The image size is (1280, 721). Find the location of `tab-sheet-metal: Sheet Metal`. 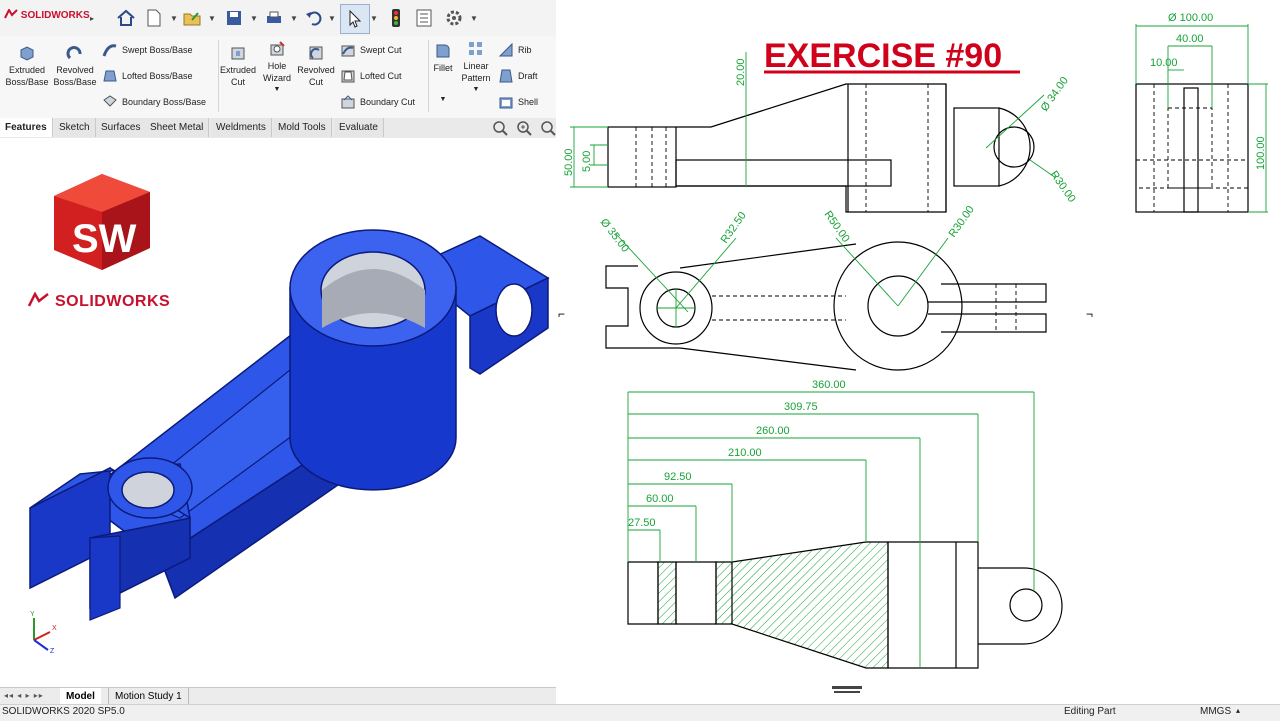

tab-sheet-metal: Sheet Metal is located at coordinates (177, 127).